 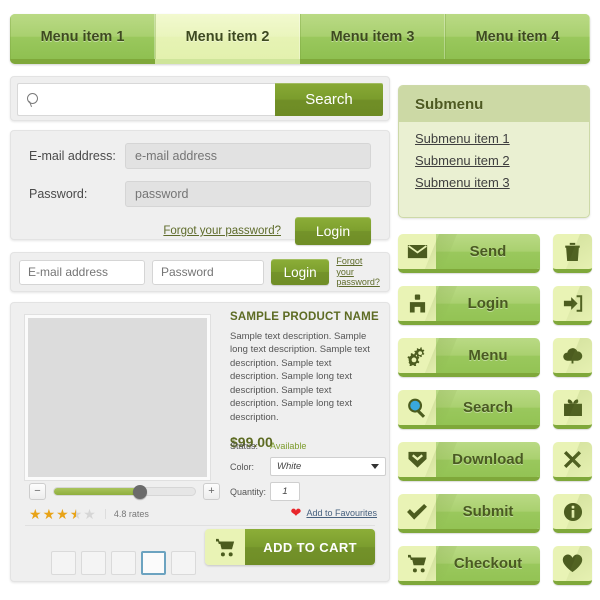 I want to click on login-form-actions: Forgot your password? Login, so click(x=200, y=231).